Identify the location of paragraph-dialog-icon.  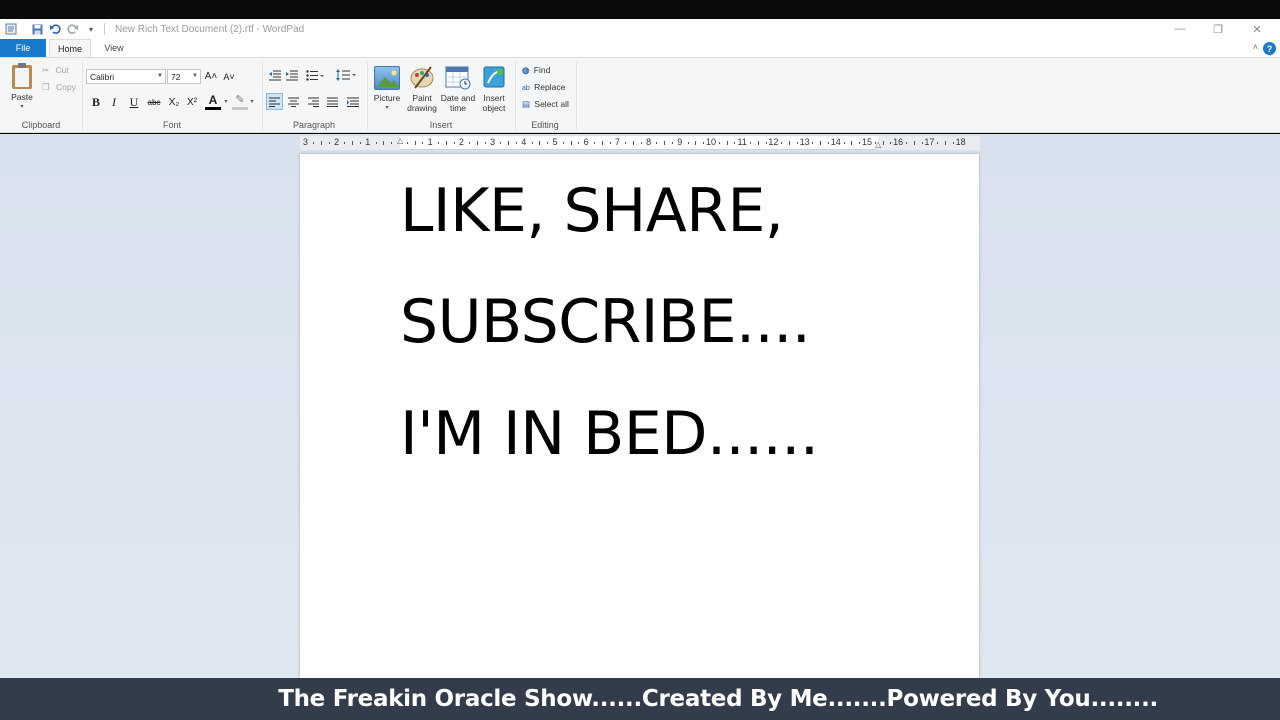
(352, 101).